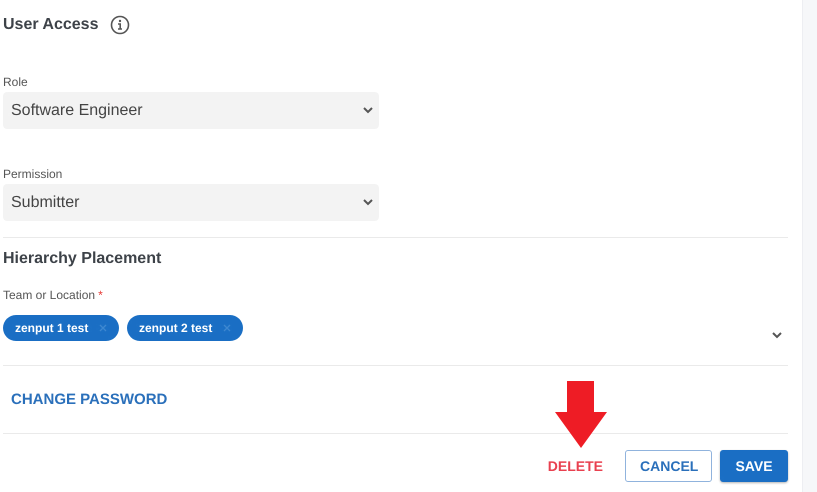 The image size is (817, 492). I want to click on field-label: Permission, so click(33, 174).